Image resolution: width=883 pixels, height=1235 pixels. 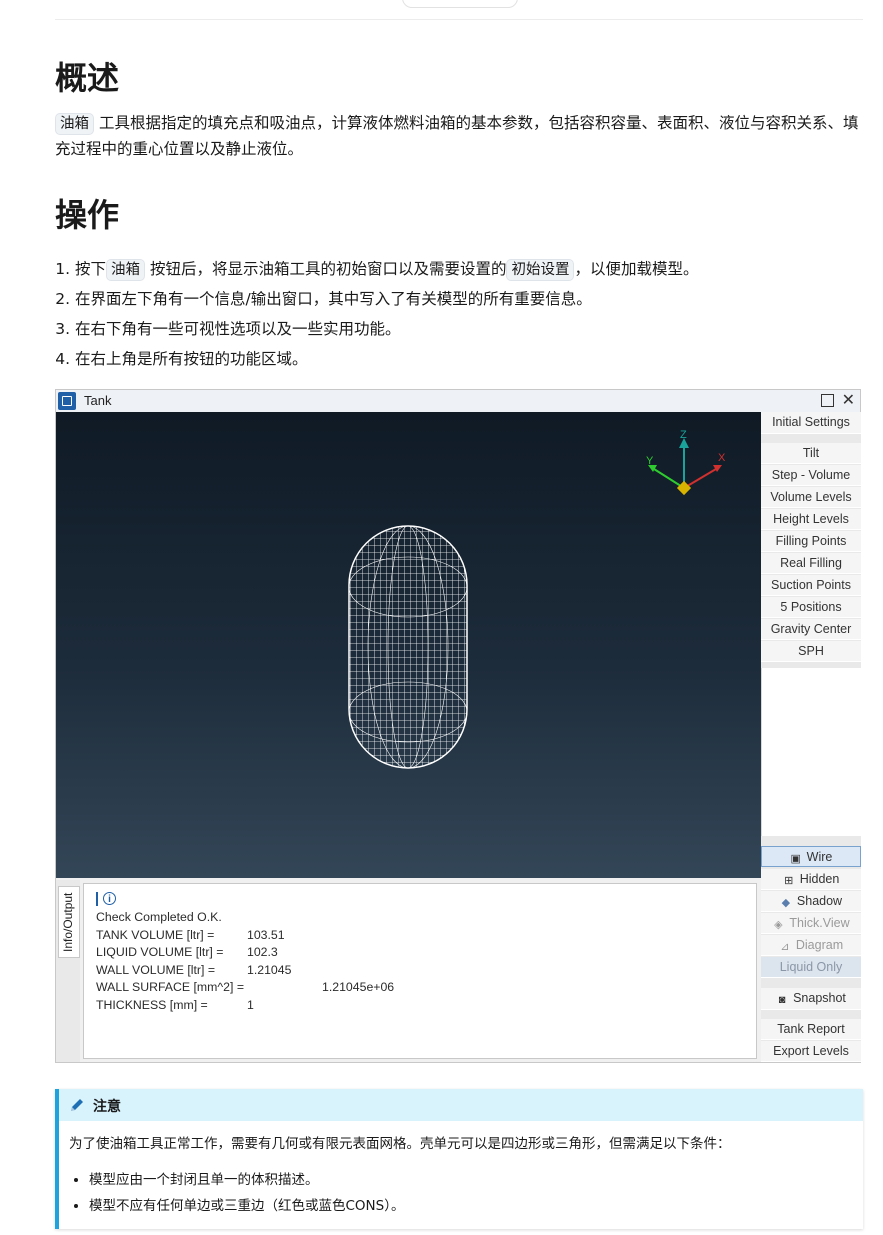 I want to click on tilt-button: Tilt, so click(x=811, y=453).